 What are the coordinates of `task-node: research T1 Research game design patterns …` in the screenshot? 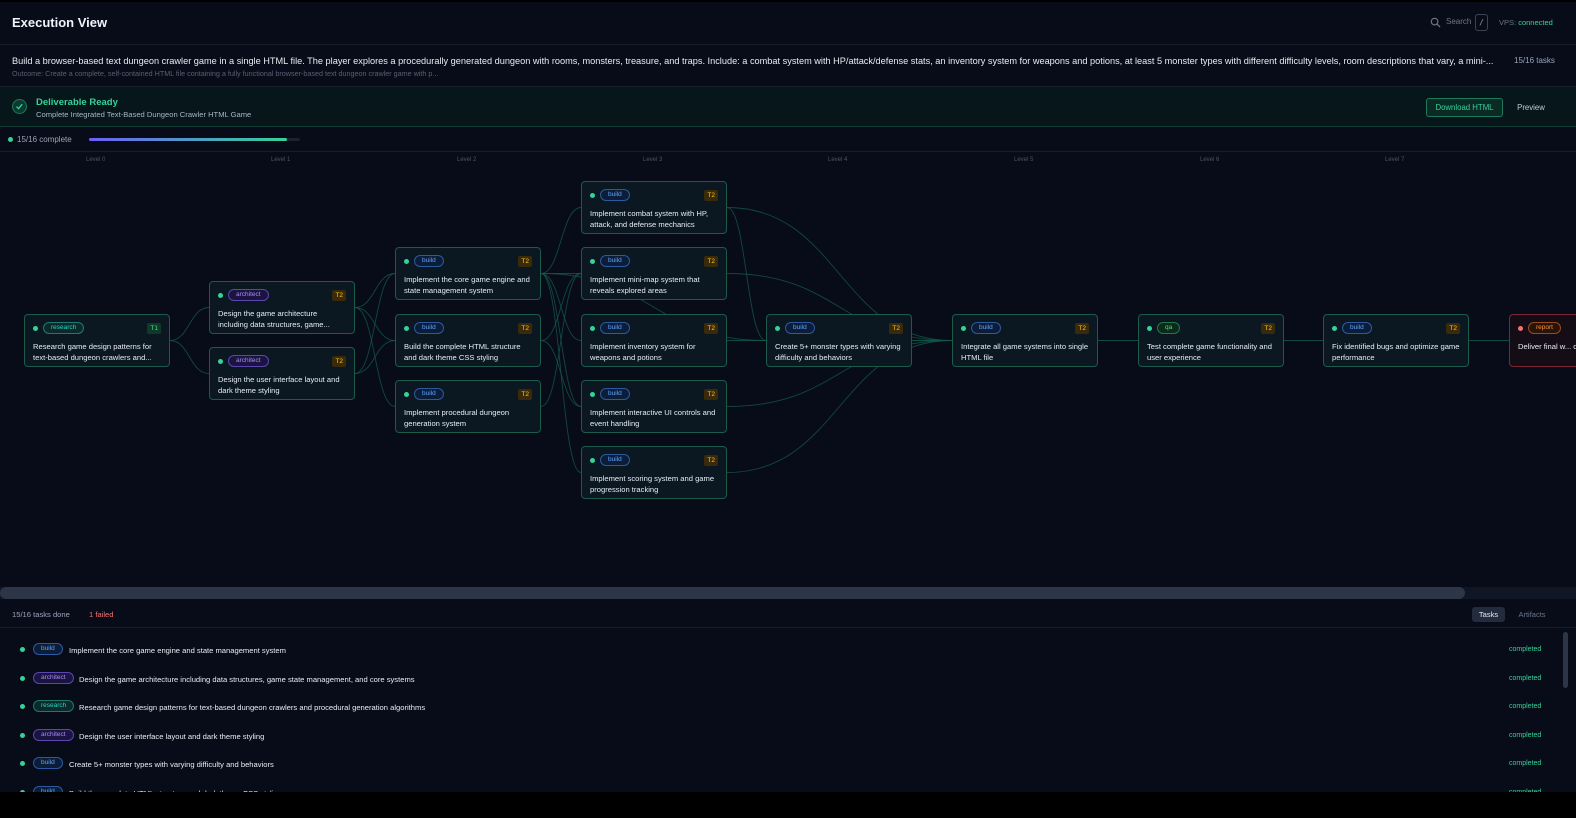 It's located at (97, 340).